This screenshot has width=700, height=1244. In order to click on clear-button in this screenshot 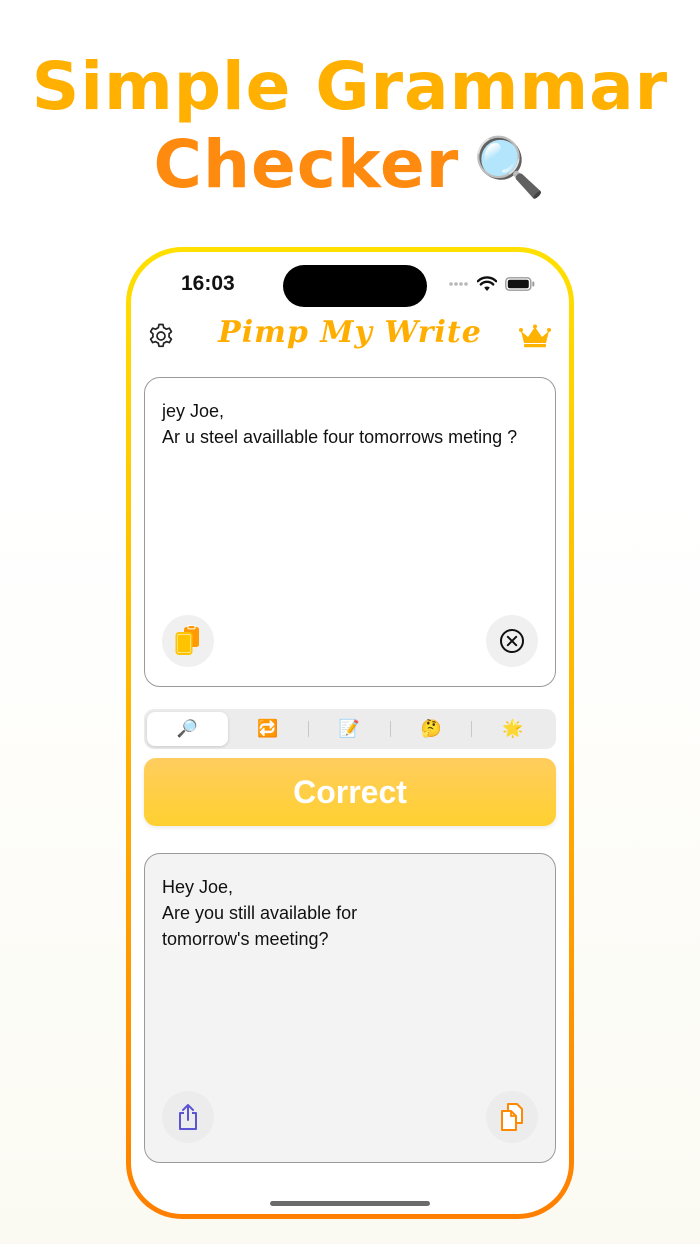, I will do `click(512, 641)`.